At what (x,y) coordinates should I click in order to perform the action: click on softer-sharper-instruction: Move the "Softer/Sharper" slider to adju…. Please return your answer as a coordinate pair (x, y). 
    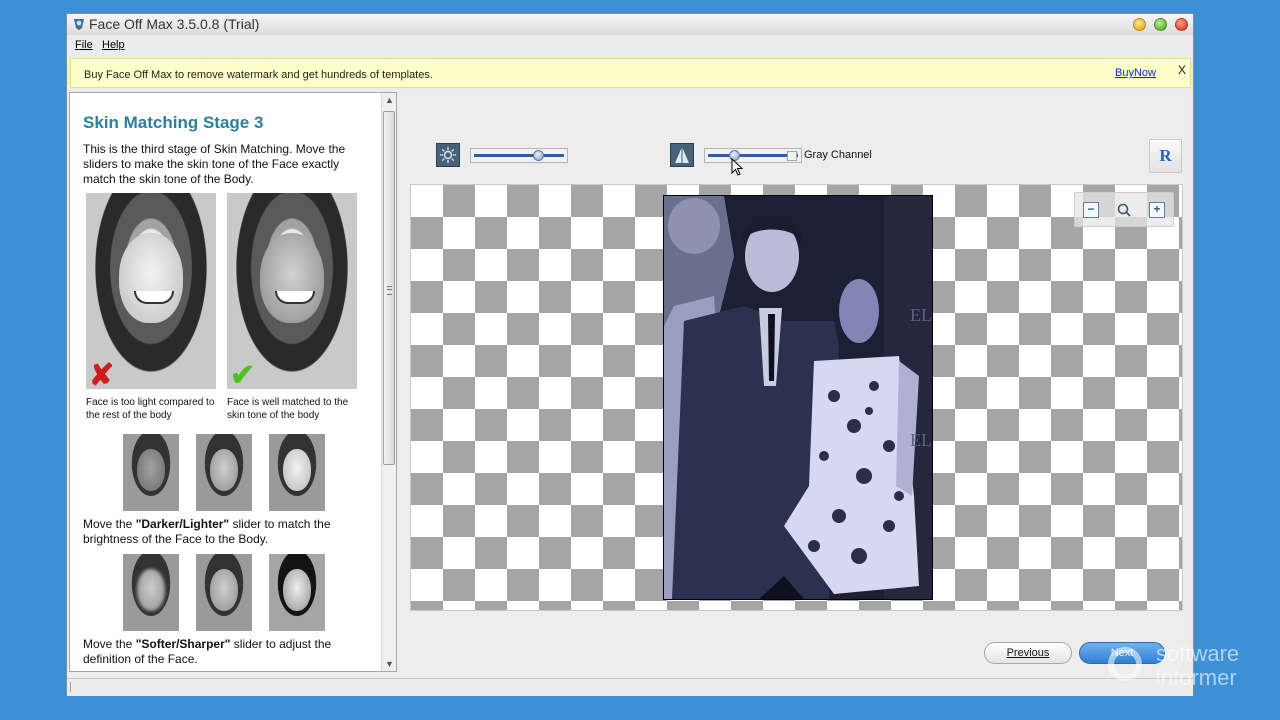
    Looking at the image, I should click on (223, 652).